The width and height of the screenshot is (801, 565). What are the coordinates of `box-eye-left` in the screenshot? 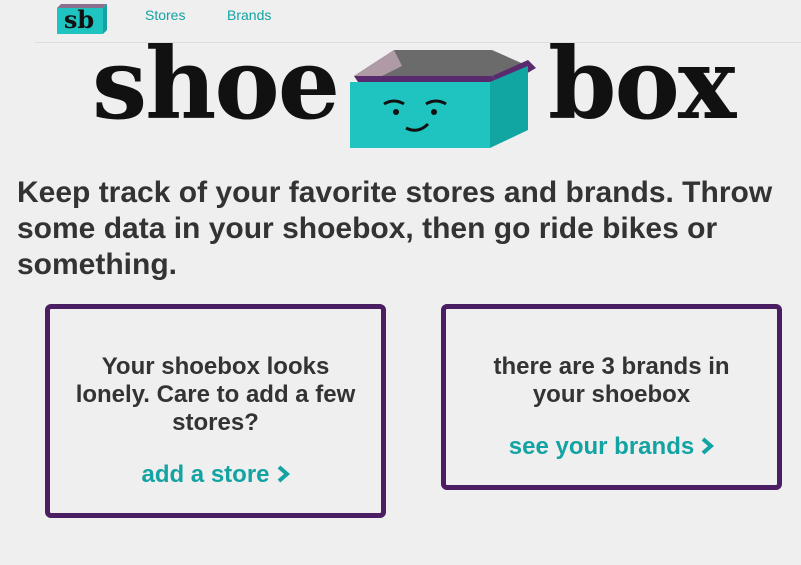 It's located at (396, 112).